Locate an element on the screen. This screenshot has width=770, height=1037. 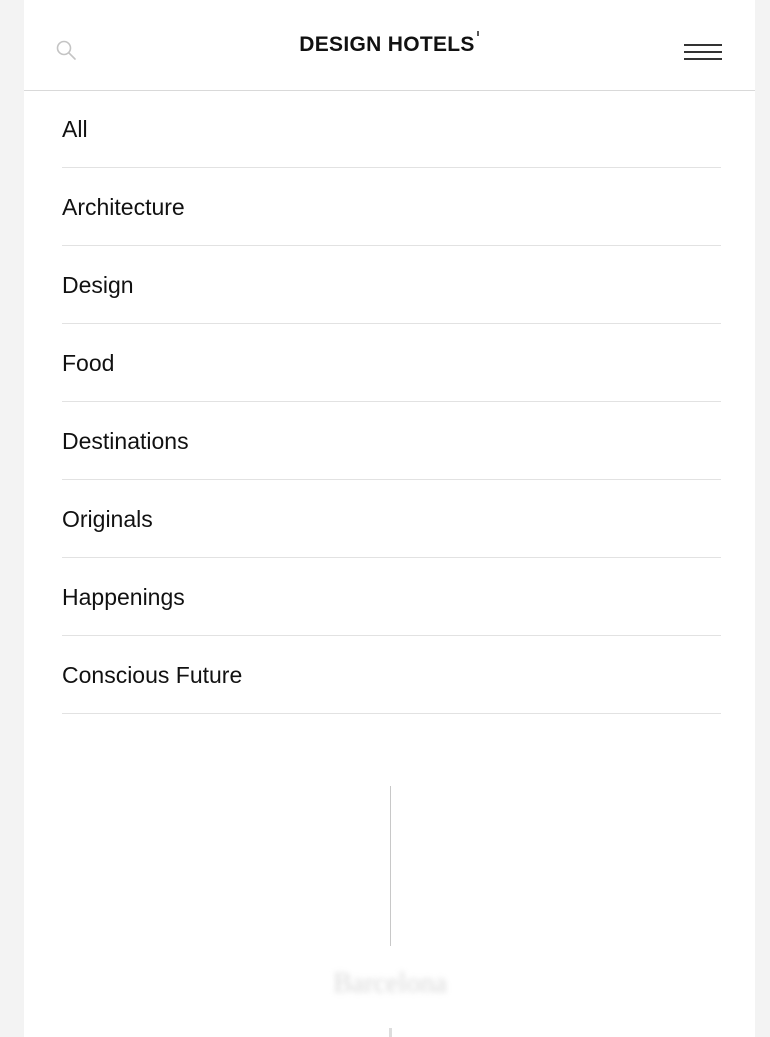
header: DESIGN HOTELS is located at coordinates (389, 45).